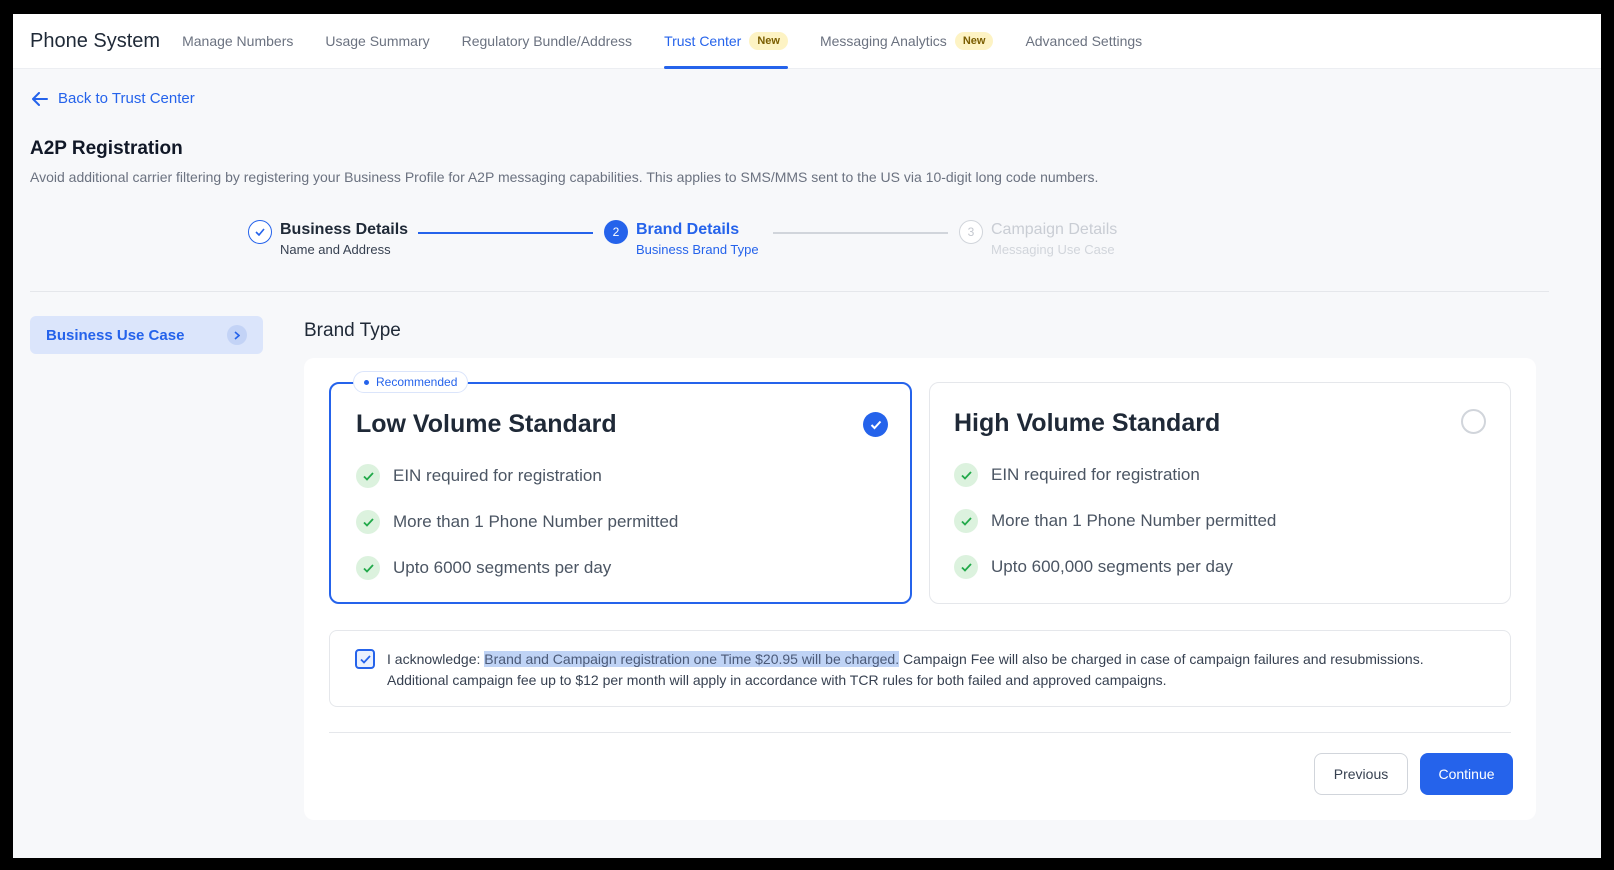 This screenshot has width=1614, height=870. Describe the element at coordinates (688, 229) in the screenshot. I see `step-title: Brand Details` at that location.